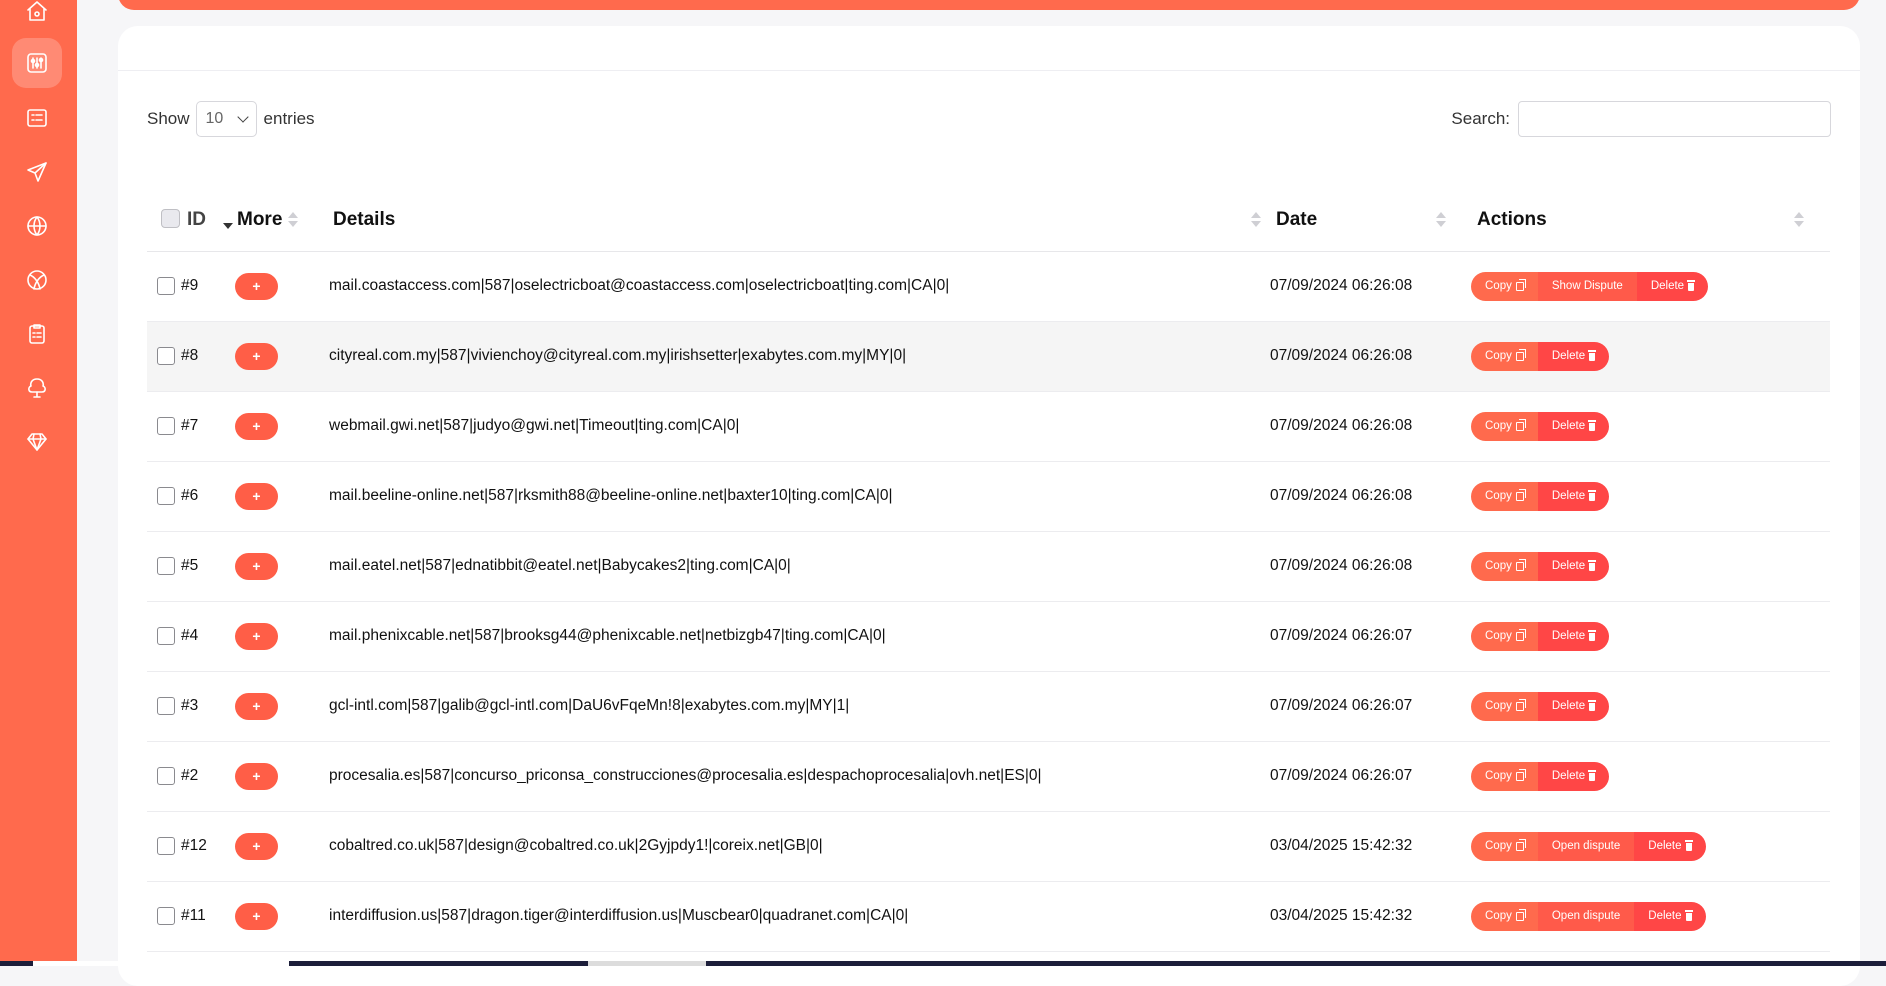 This screenshot has height=986, width=1886. I want to click on cell-id: #4, so click(189, 636).